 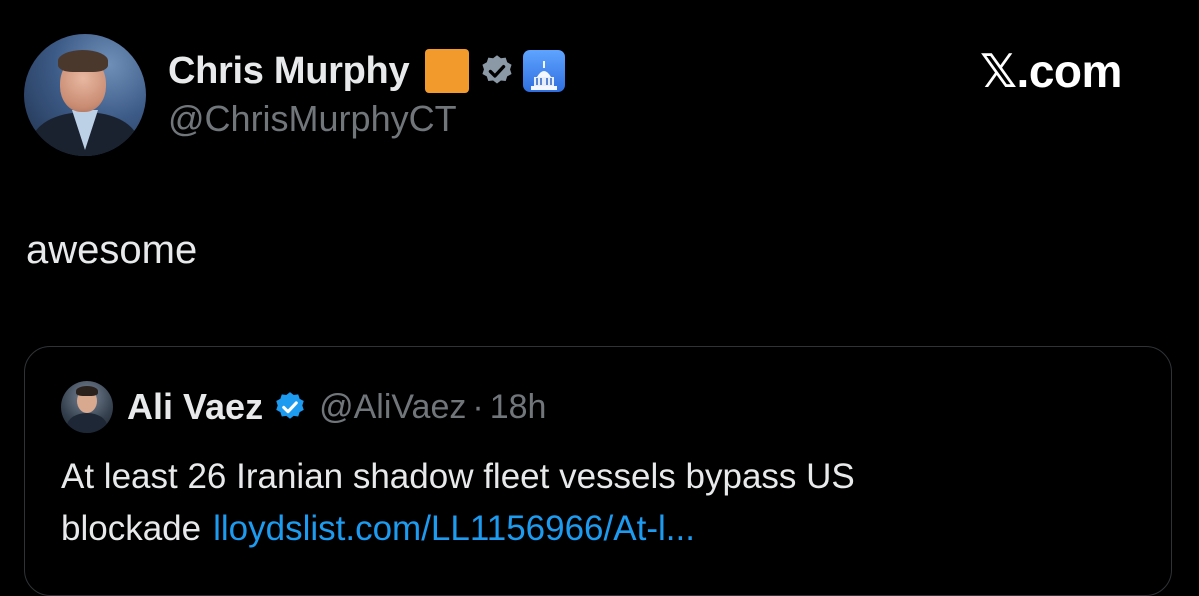 What do you see at coordinates (518, 407) in the screenshot?
I see `quote-timestamp: 18h` at bounding box center [518, 407].